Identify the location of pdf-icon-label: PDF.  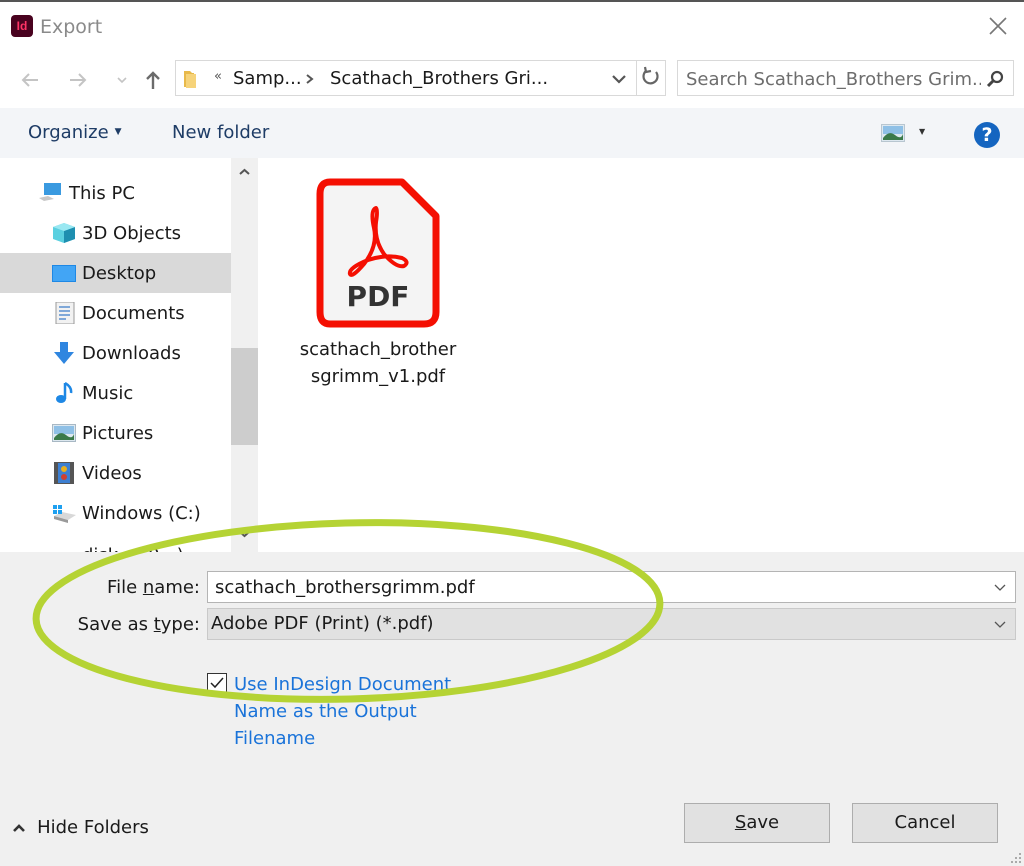
(378, 296).